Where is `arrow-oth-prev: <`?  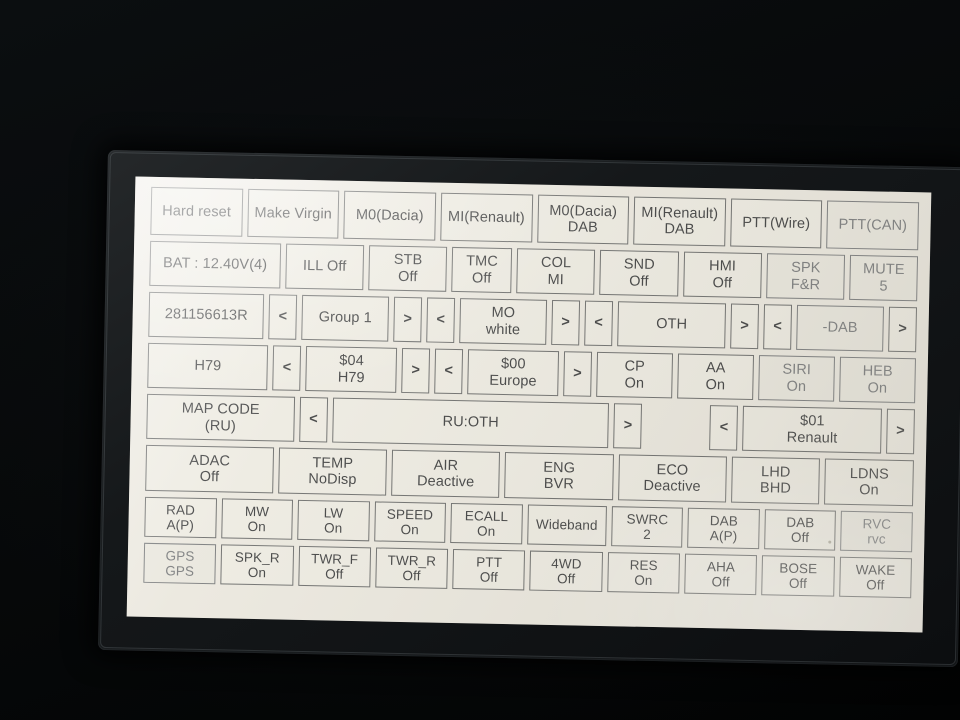 arrow-oth-prev: < is located at coordinates (599, 323).